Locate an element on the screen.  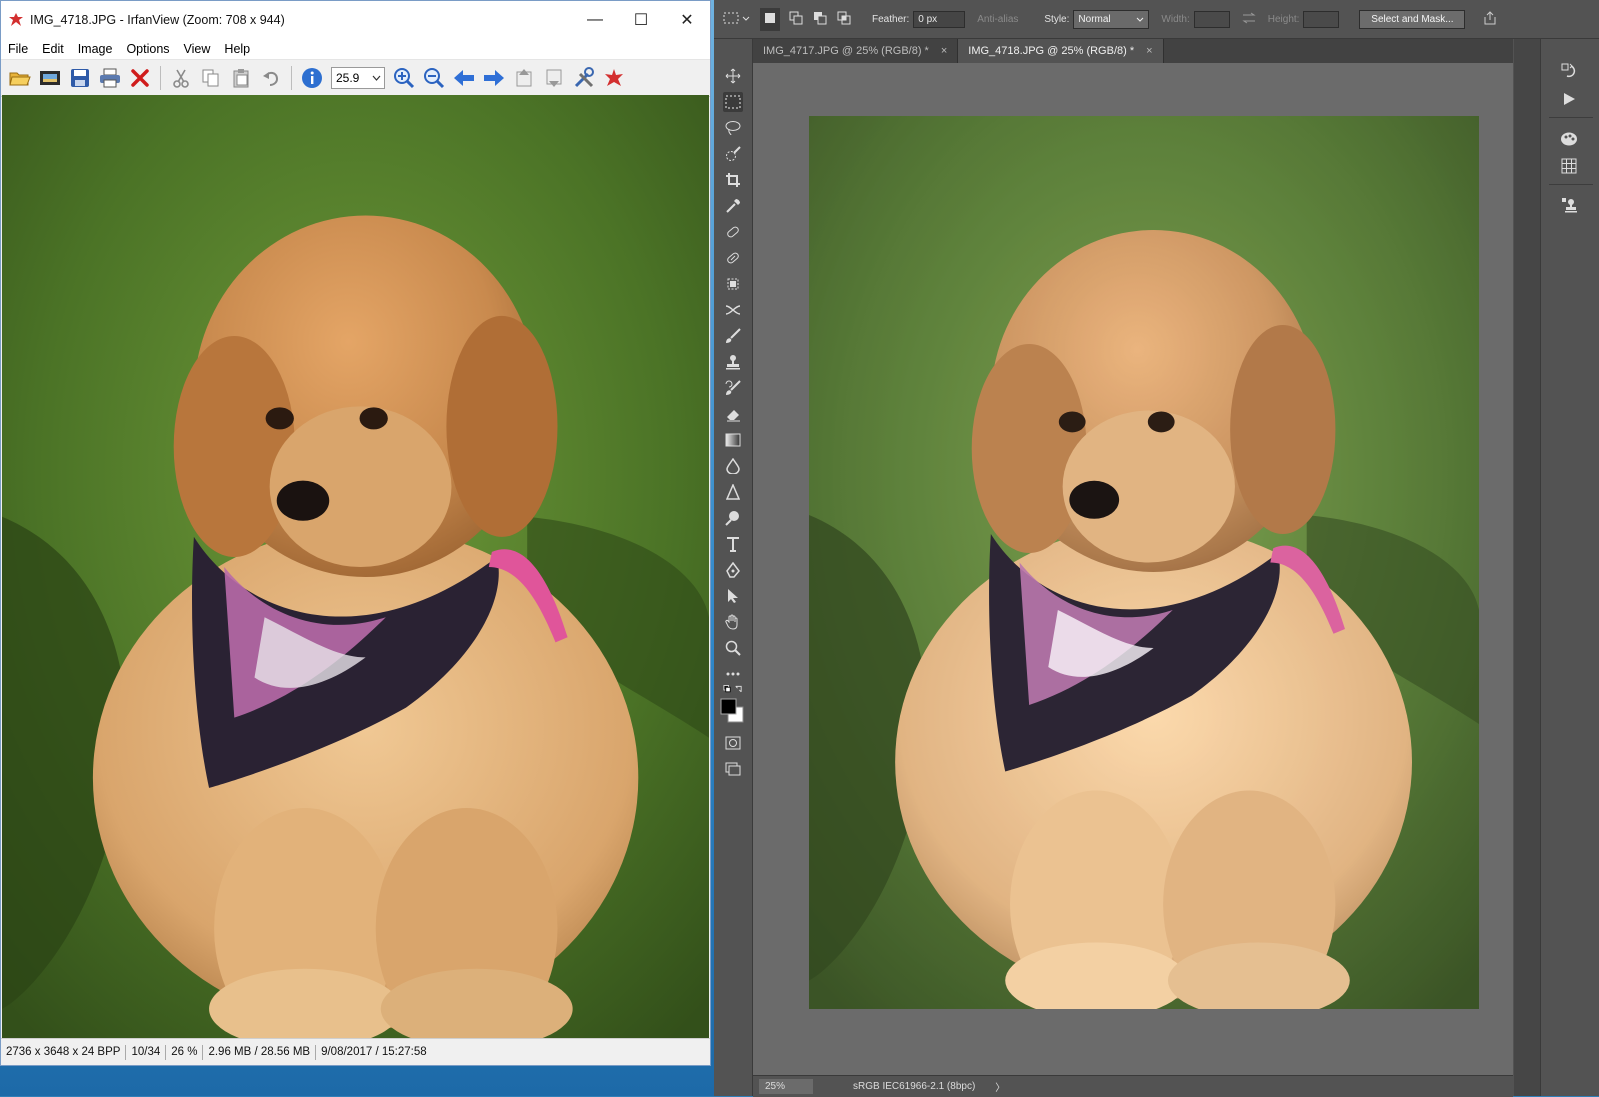
swatches-panel-icon is located at coordinates (1569, 166).